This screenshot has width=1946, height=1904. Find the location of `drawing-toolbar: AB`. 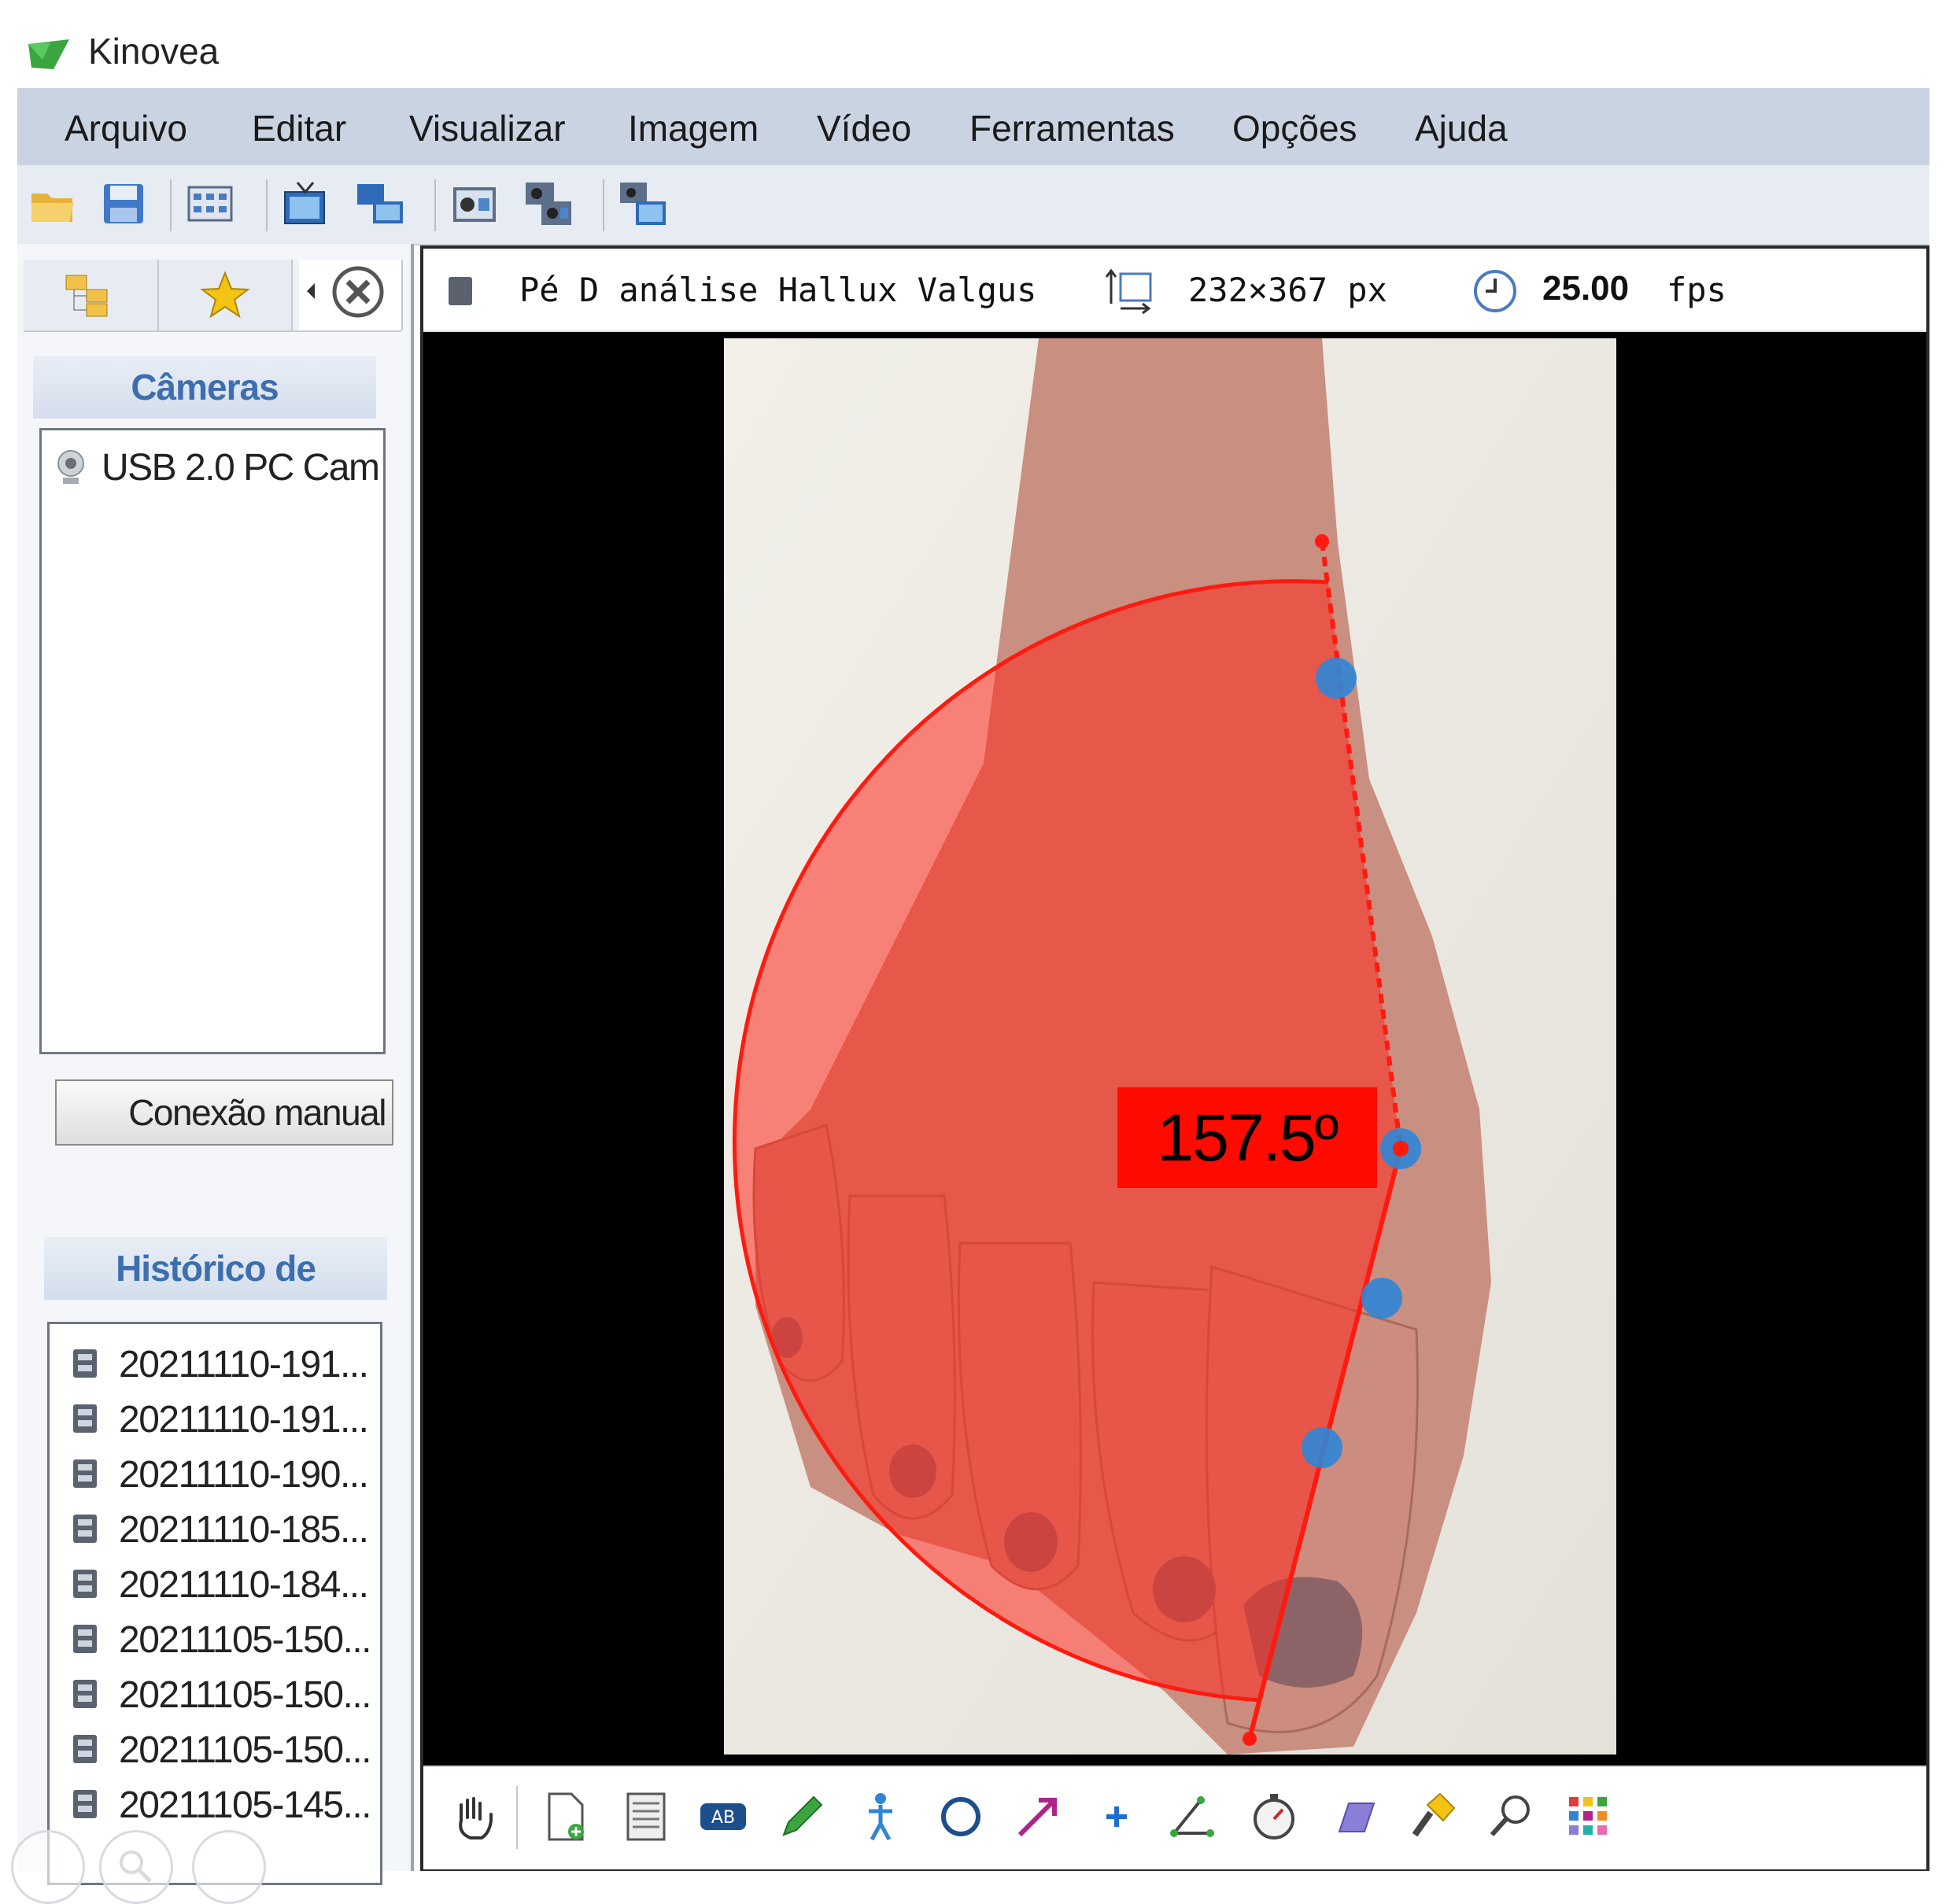

drawing-toolbar: AB is located at coordinates (1174, 1817).